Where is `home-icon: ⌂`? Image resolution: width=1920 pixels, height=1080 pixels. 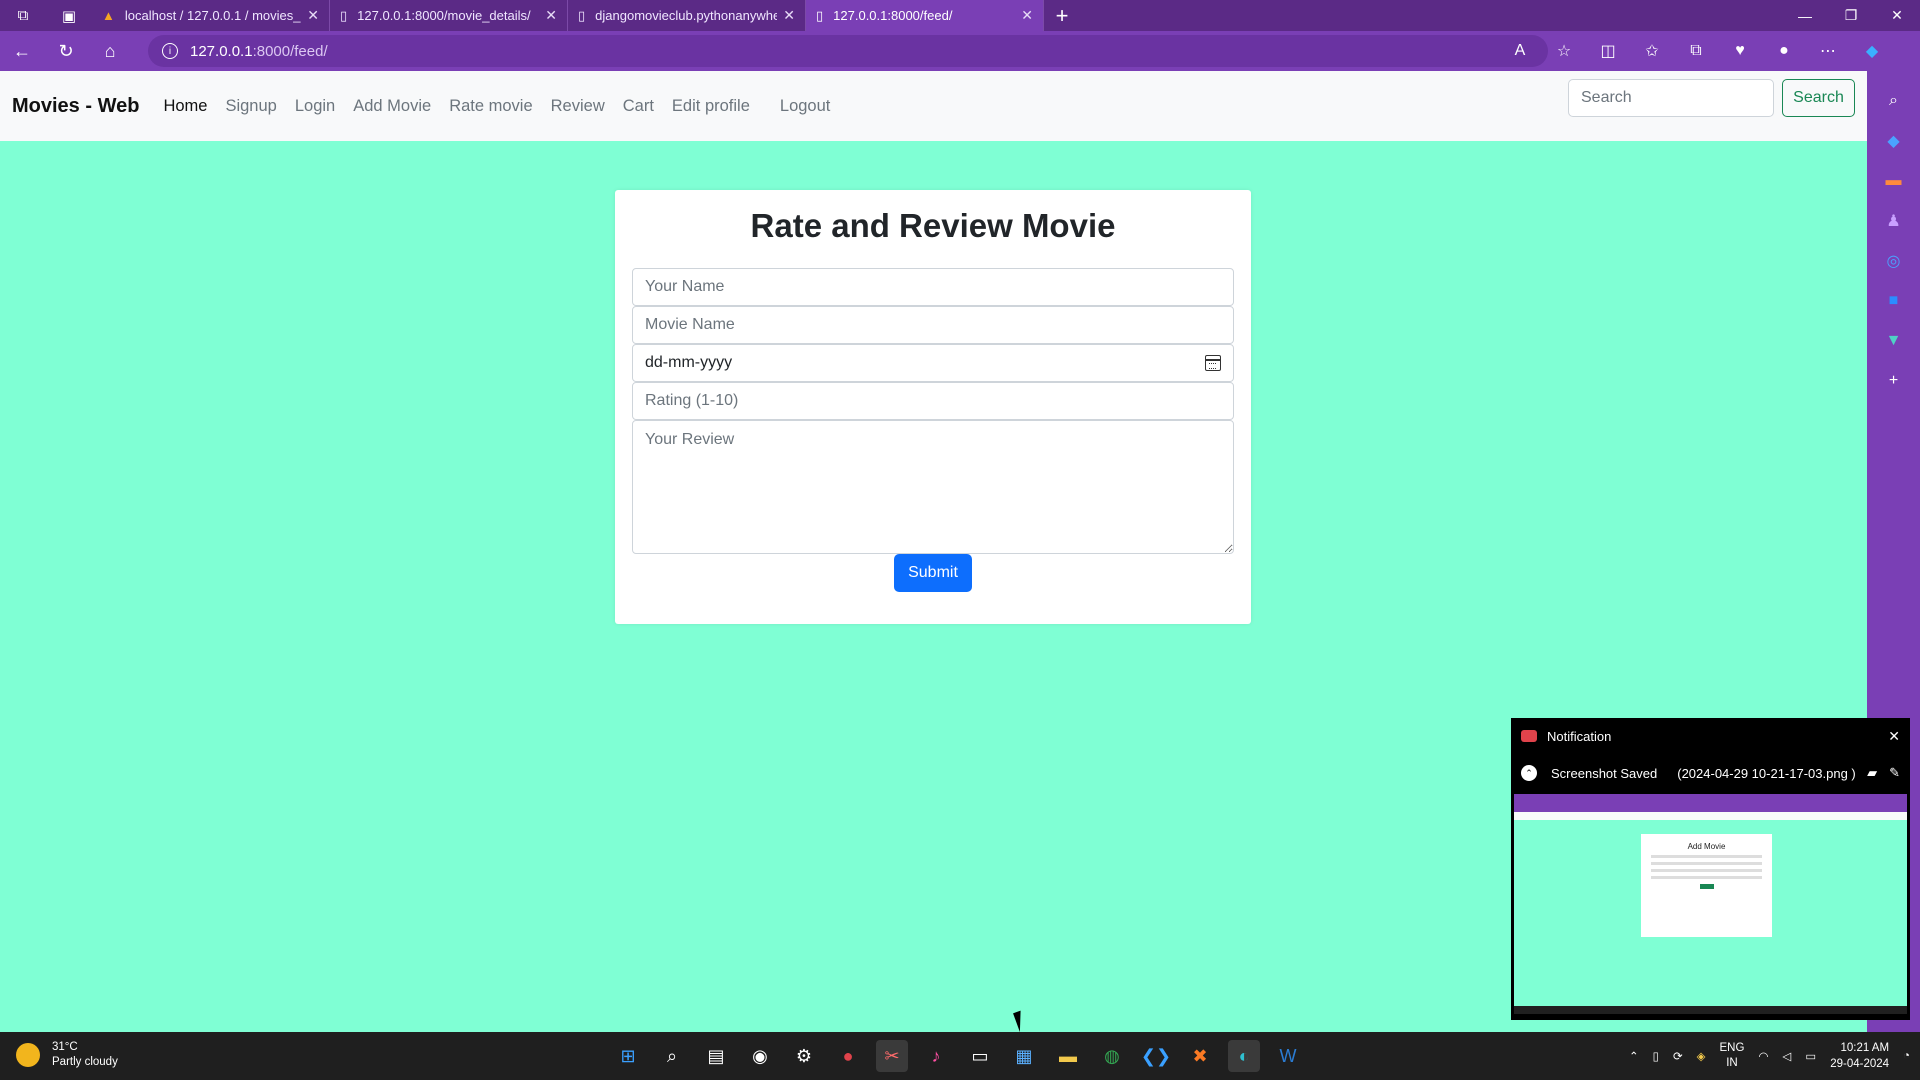 home-icon: ⌂ is located at coordinates (110, 51).